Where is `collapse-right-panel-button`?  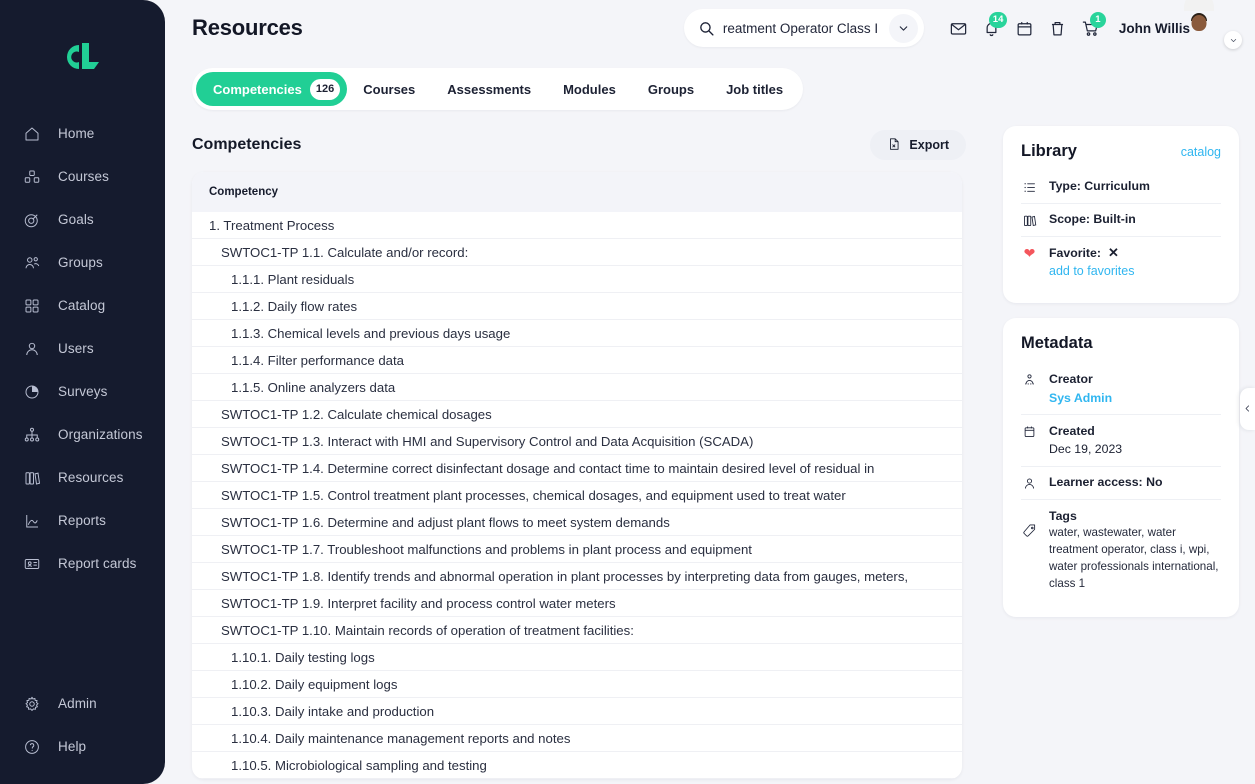 collapse-right-panel-button is located at coordinates (1247, 409).